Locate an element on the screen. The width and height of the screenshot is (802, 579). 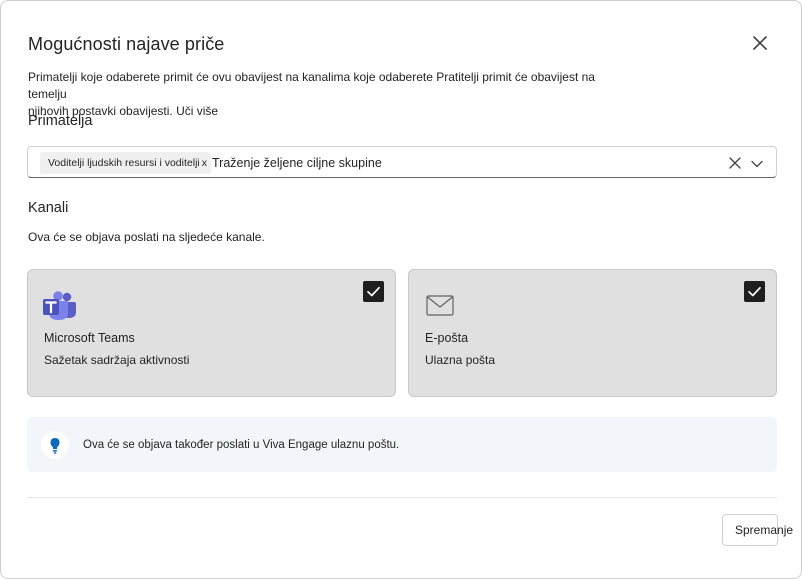
channel-card-email: E-pošta Ulazna pošta is located at coordinates (592, 333).